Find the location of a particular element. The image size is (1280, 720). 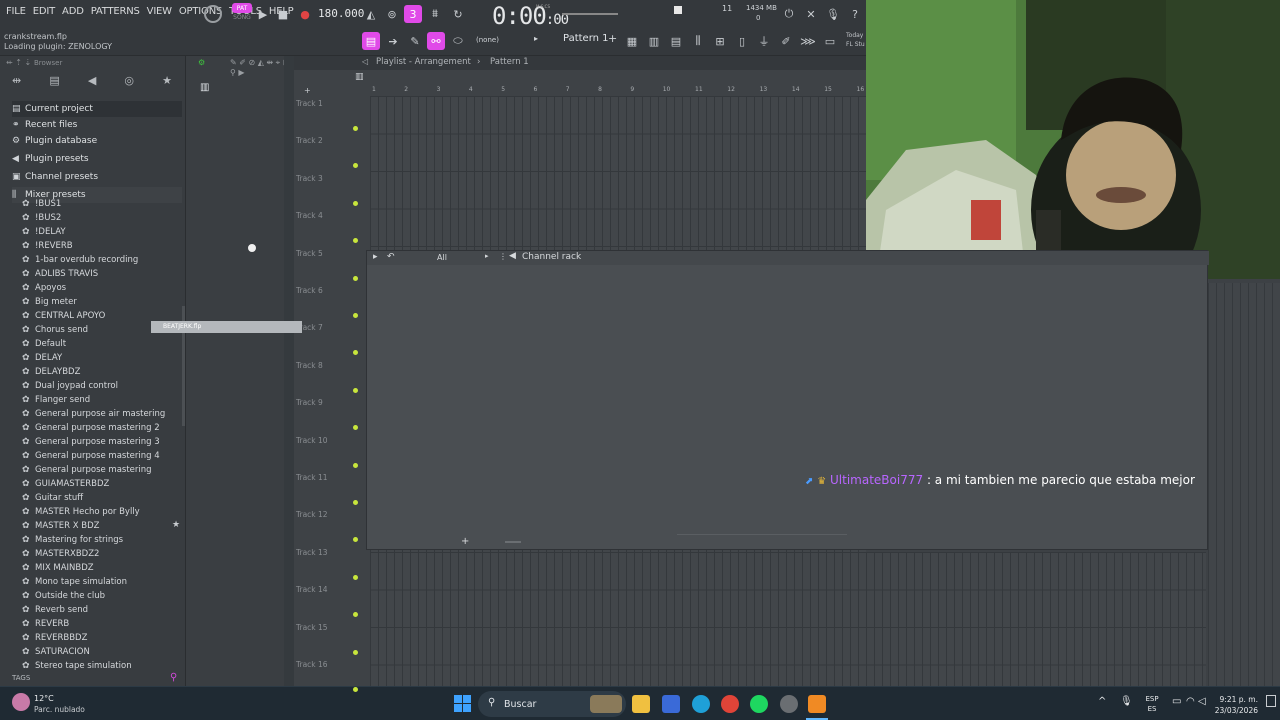

weather-description: Parc. nublado is located at coordinates (59, 709).